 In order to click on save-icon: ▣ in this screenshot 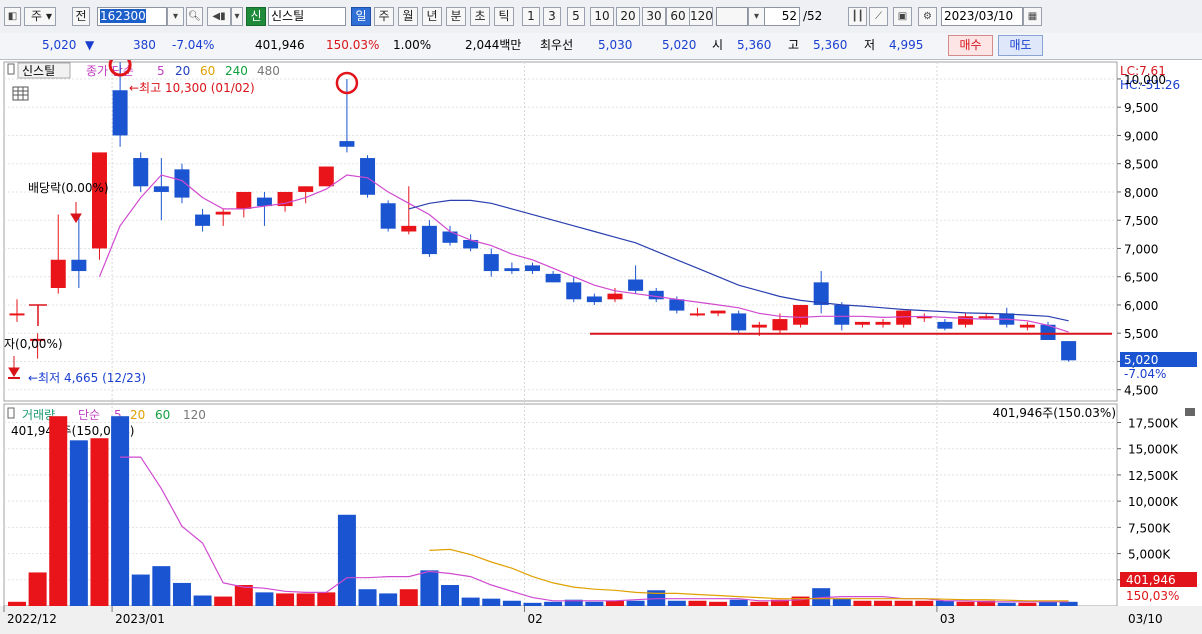, I will do `click(902, 16)`.